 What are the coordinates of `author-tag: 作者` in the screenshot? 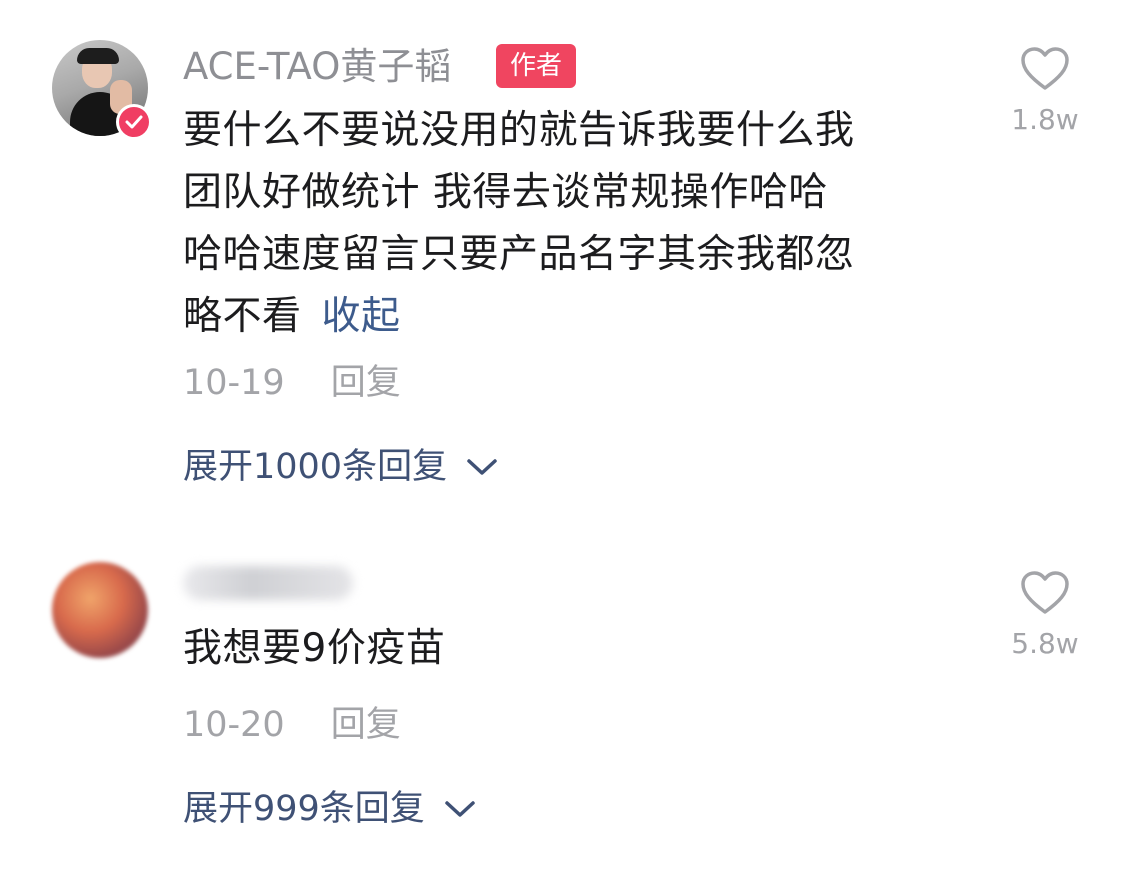 It's located at (536, 66).